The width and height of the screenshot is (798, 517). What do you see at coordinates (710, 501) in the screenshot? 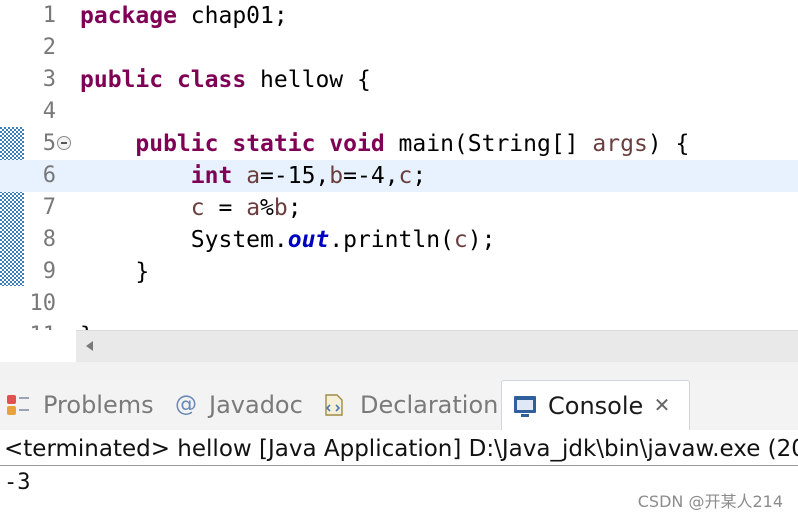
I see `watermark: CSDN @开某人214` at bounding box center [710, 501].